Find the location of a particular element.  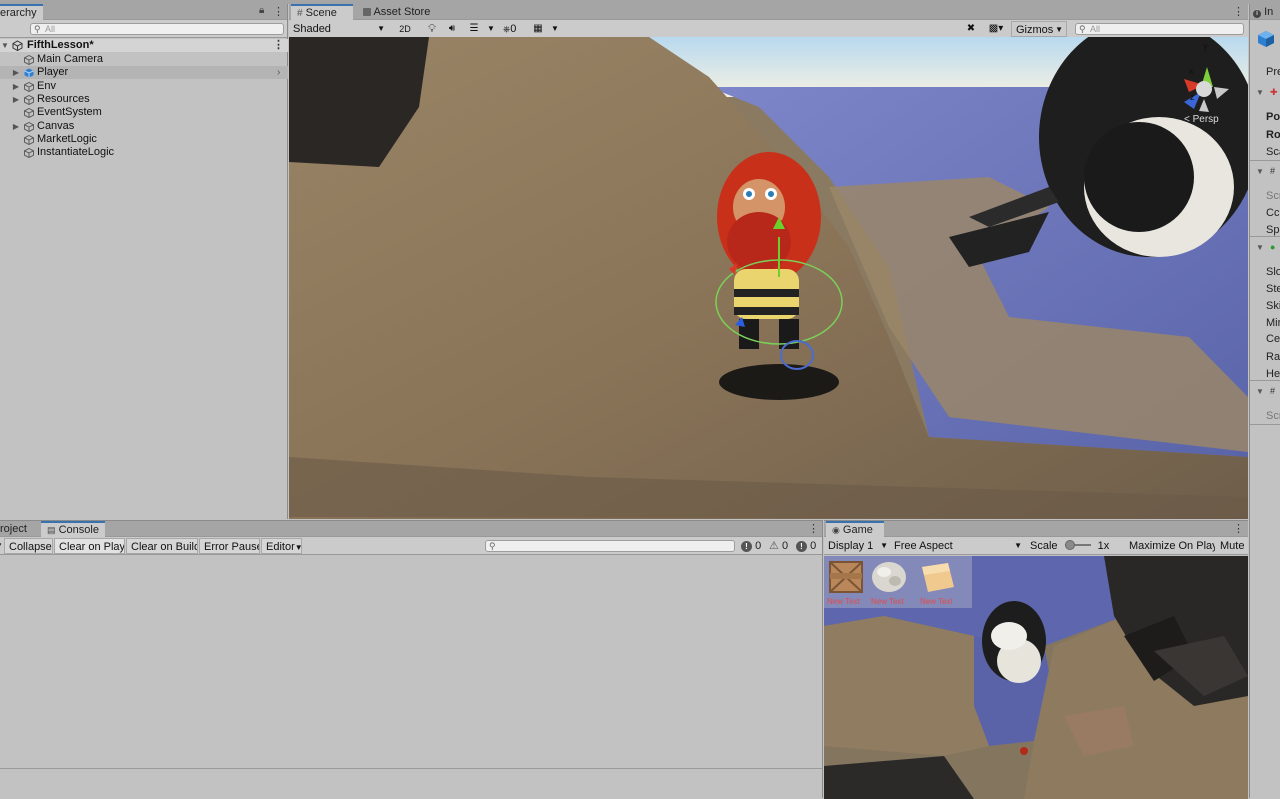

hierarchy-tabbar: erarchy 🔒︎ ⋮ is located at coordinates (143, 12).